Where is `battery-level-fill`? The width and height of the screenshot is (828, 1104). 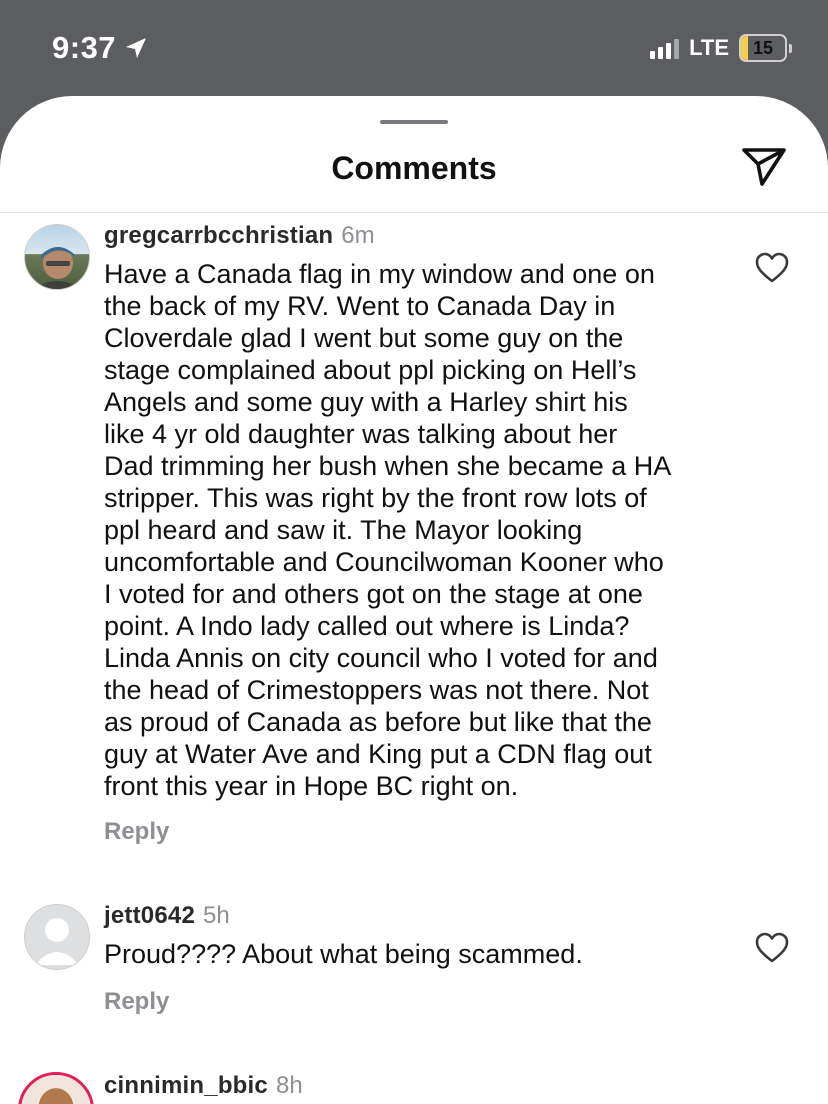 battery-level-fill is located at coordinates (744, 48).